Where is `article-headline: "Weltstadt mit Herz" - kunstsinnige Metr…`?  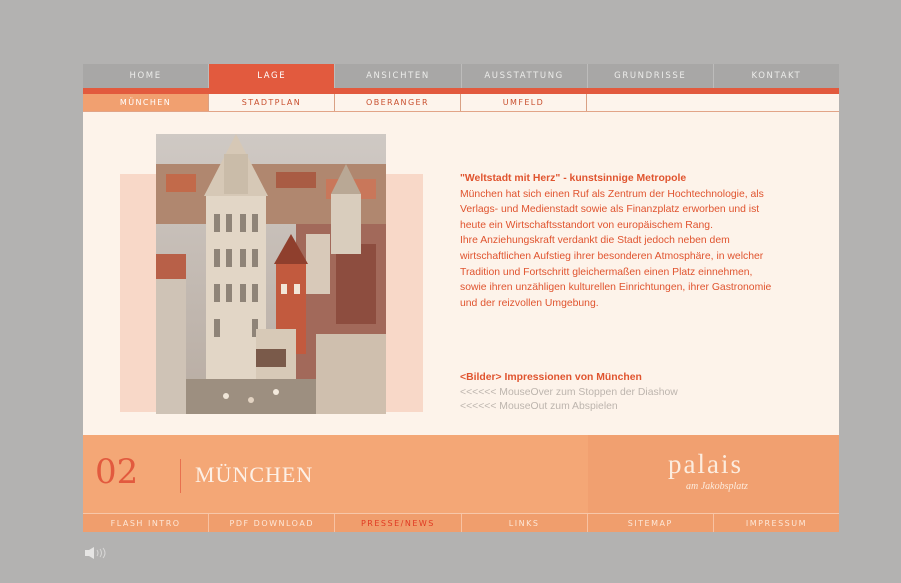 article-headline: "Weltstadt mit Herz" - kunstsinnige Metr… is located at coordinates (573, 178).